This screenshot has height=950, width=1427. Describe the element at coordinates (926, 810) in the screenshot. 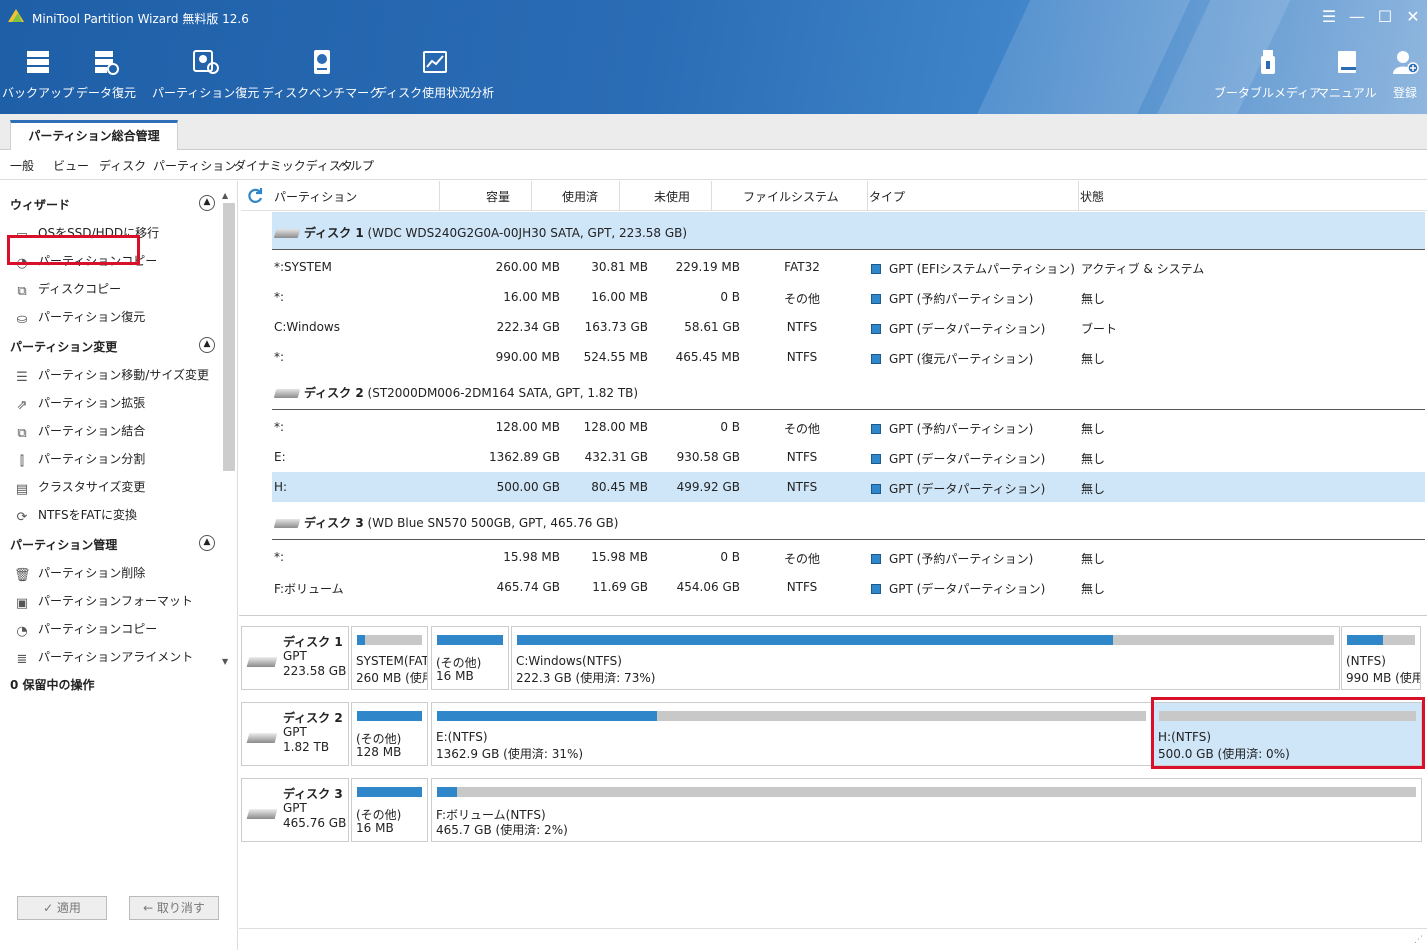

I see `partition-block: F:ボリューム(NTFS) 465.7 GB (使用済: 2%)` at that location.